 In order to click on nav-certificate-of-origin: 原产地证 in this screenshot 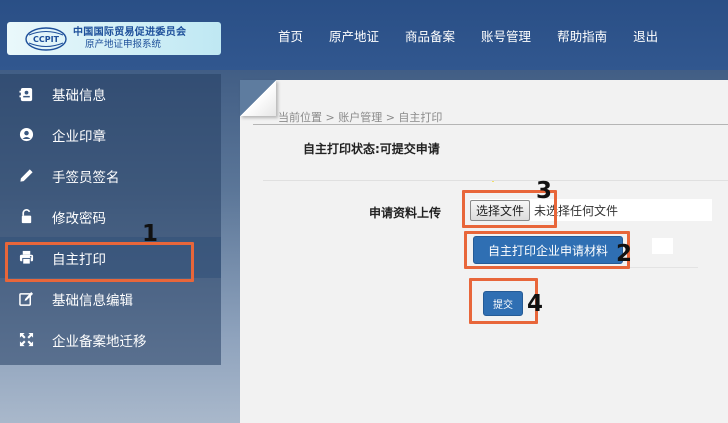, I will do `click(354, 35)`.